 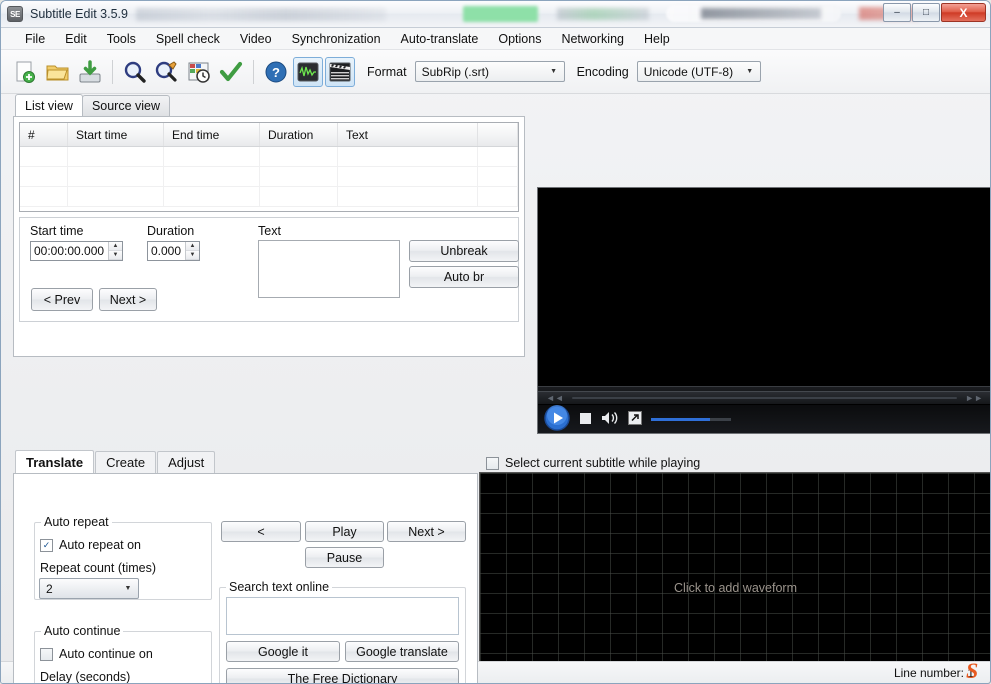 What do you see at coordinates (500, 14) in the screenshot?
I see `obscured-badge-green` at bounding box center [500, 14].